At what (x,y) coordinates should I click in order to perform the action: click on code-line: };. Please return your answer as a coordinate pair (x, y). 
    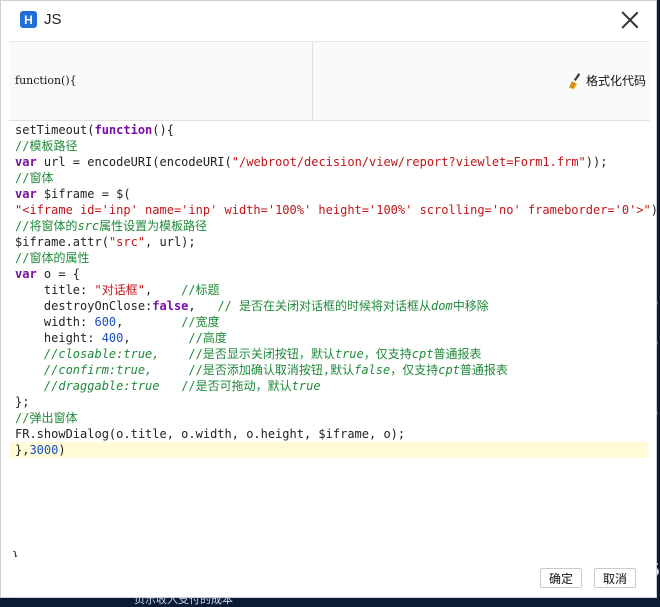
    Looking at the image, I should click on (22, 402).